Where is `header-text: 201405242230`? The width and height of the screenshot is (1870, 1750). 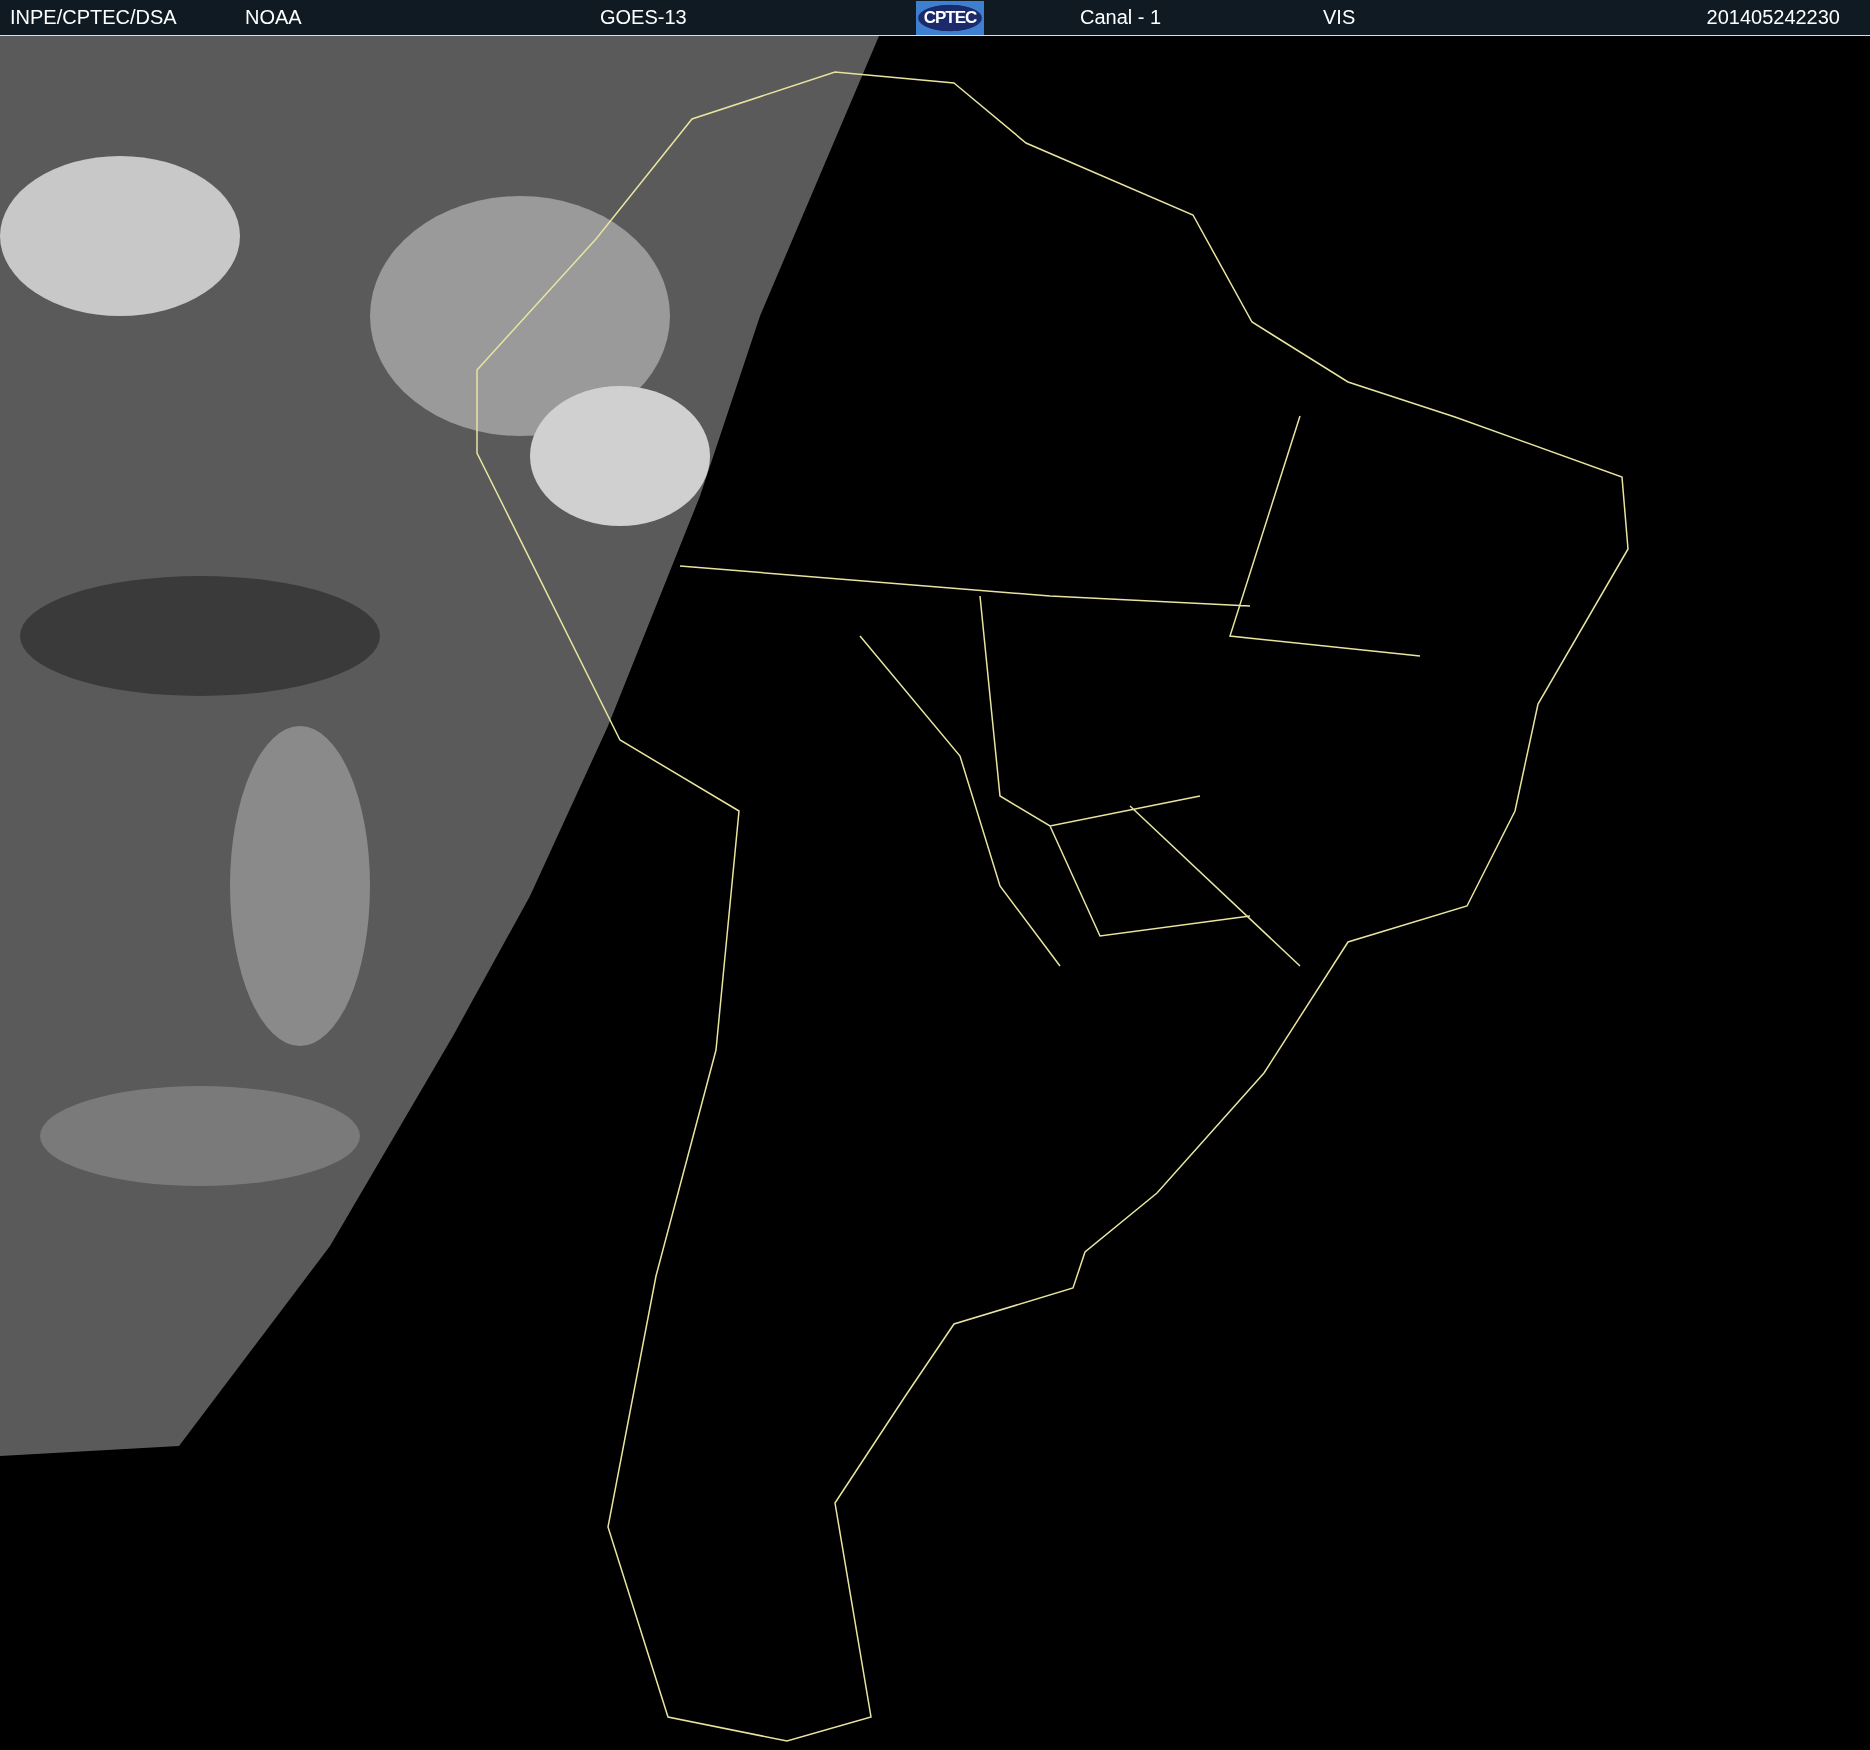 header-text: 201405242230 is located at coordinates (1773, 17).